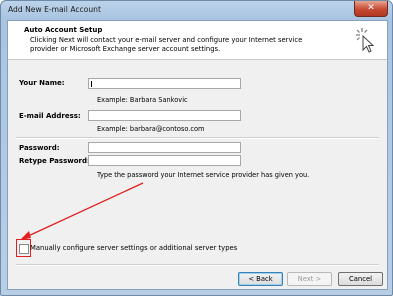 The width and height of the screenshot is (393, 296). What do you see at coordinates (142, 100) in the screenshot?
I see `name-example: Example: Barbara Sankovic` at bounding box center [142, 100].